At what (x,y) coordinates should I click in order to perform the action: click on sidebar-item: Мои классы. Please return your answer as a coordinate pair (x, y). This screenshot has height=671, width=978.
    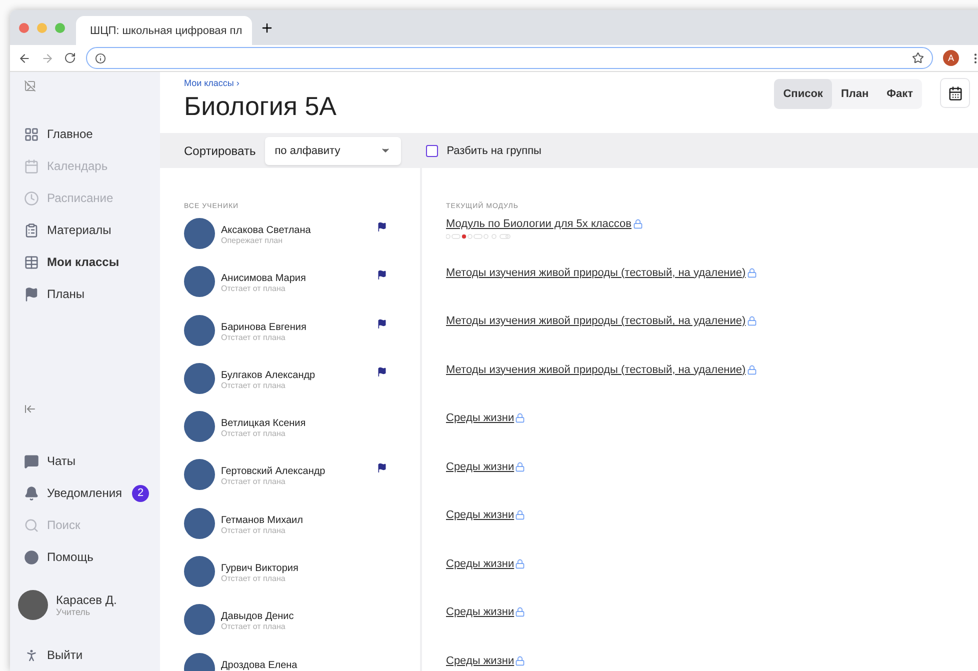
    Looking at the image, I should click on (92, 262).